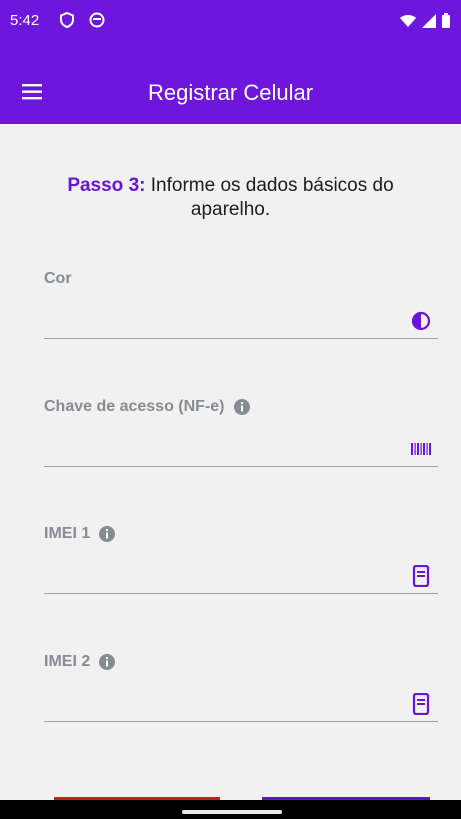  I want to click on status-icons-right, so click(425, 21).